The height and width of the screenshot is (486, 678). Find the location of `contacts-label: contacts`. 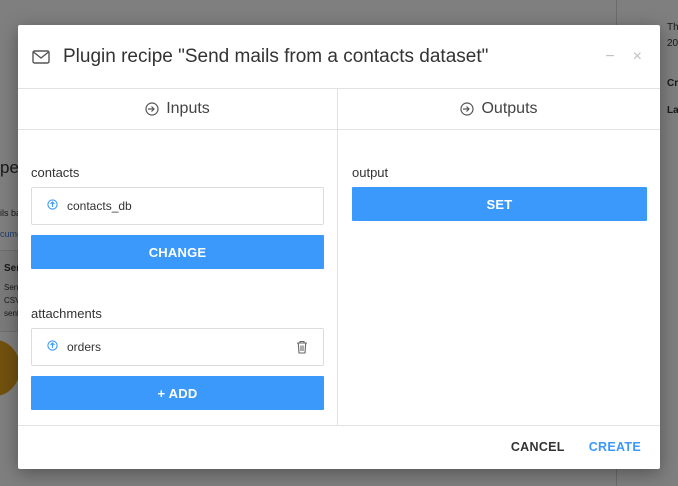

contacts-label: contacts is located at coordinates (55, 172).